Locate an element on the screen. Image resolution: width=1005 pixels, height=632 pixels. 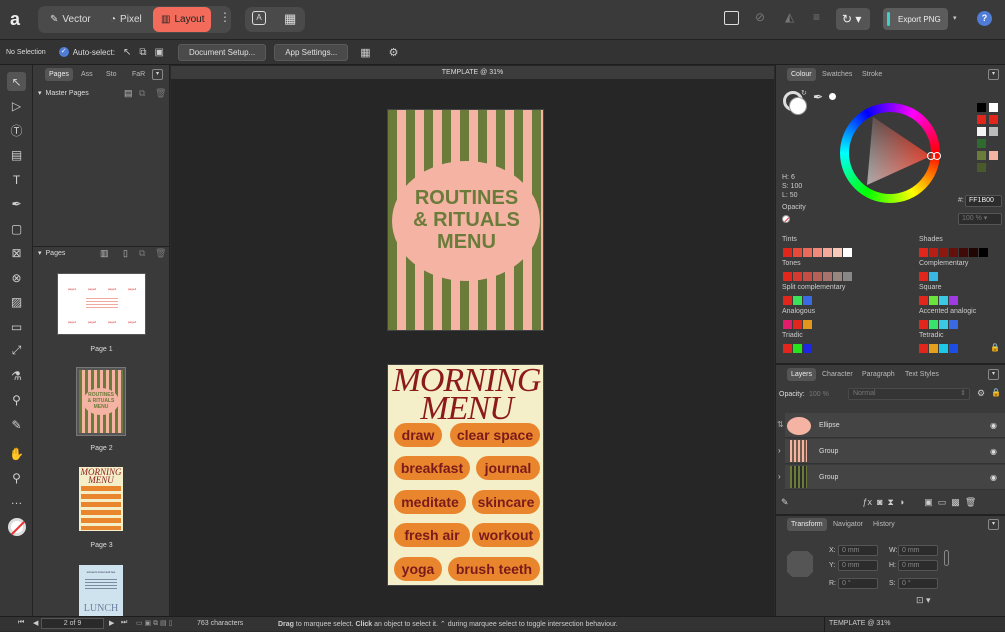
zoom-tool-icon: ⚲ is located at coordinates (16, 477).